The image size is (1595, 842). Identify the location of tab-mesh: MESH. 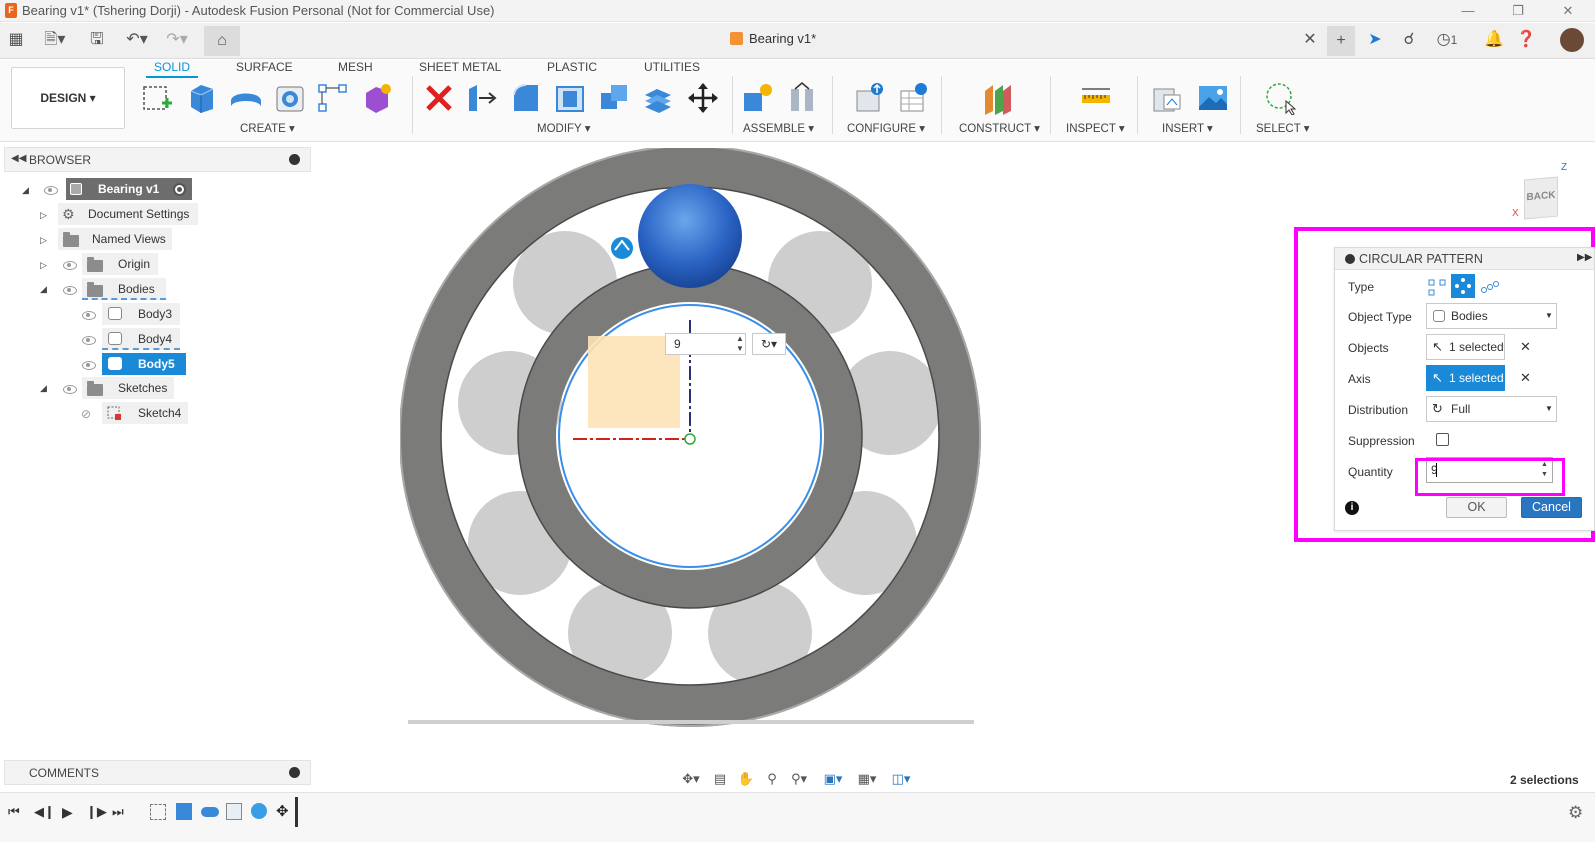
(355, 67).